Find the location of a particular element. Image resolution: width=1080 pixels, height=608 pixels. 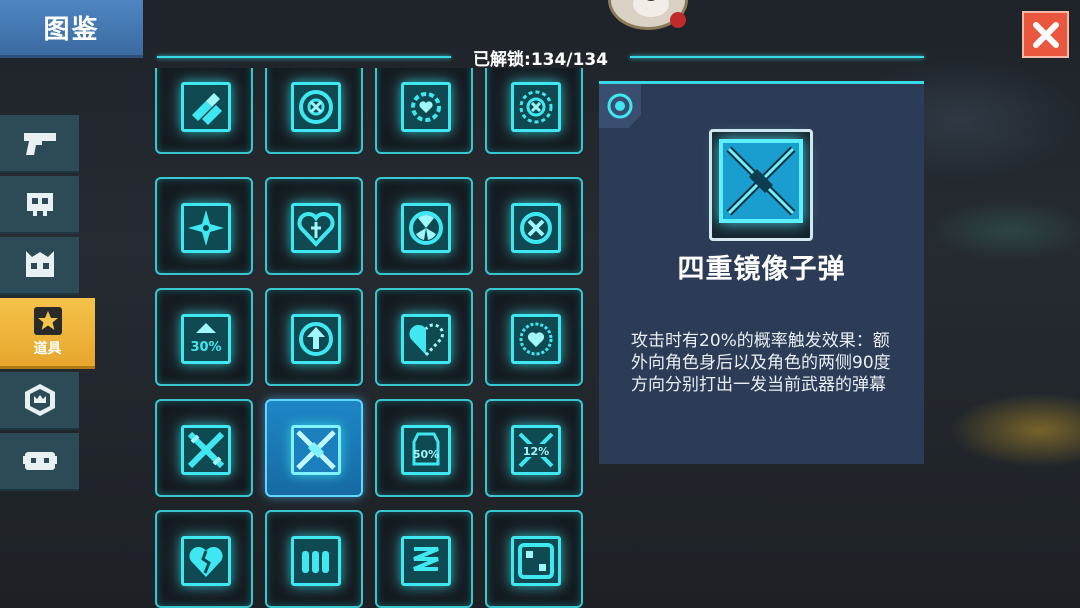

unlock-count: 已解锁:134/134 is located at coordinates (540, 59).